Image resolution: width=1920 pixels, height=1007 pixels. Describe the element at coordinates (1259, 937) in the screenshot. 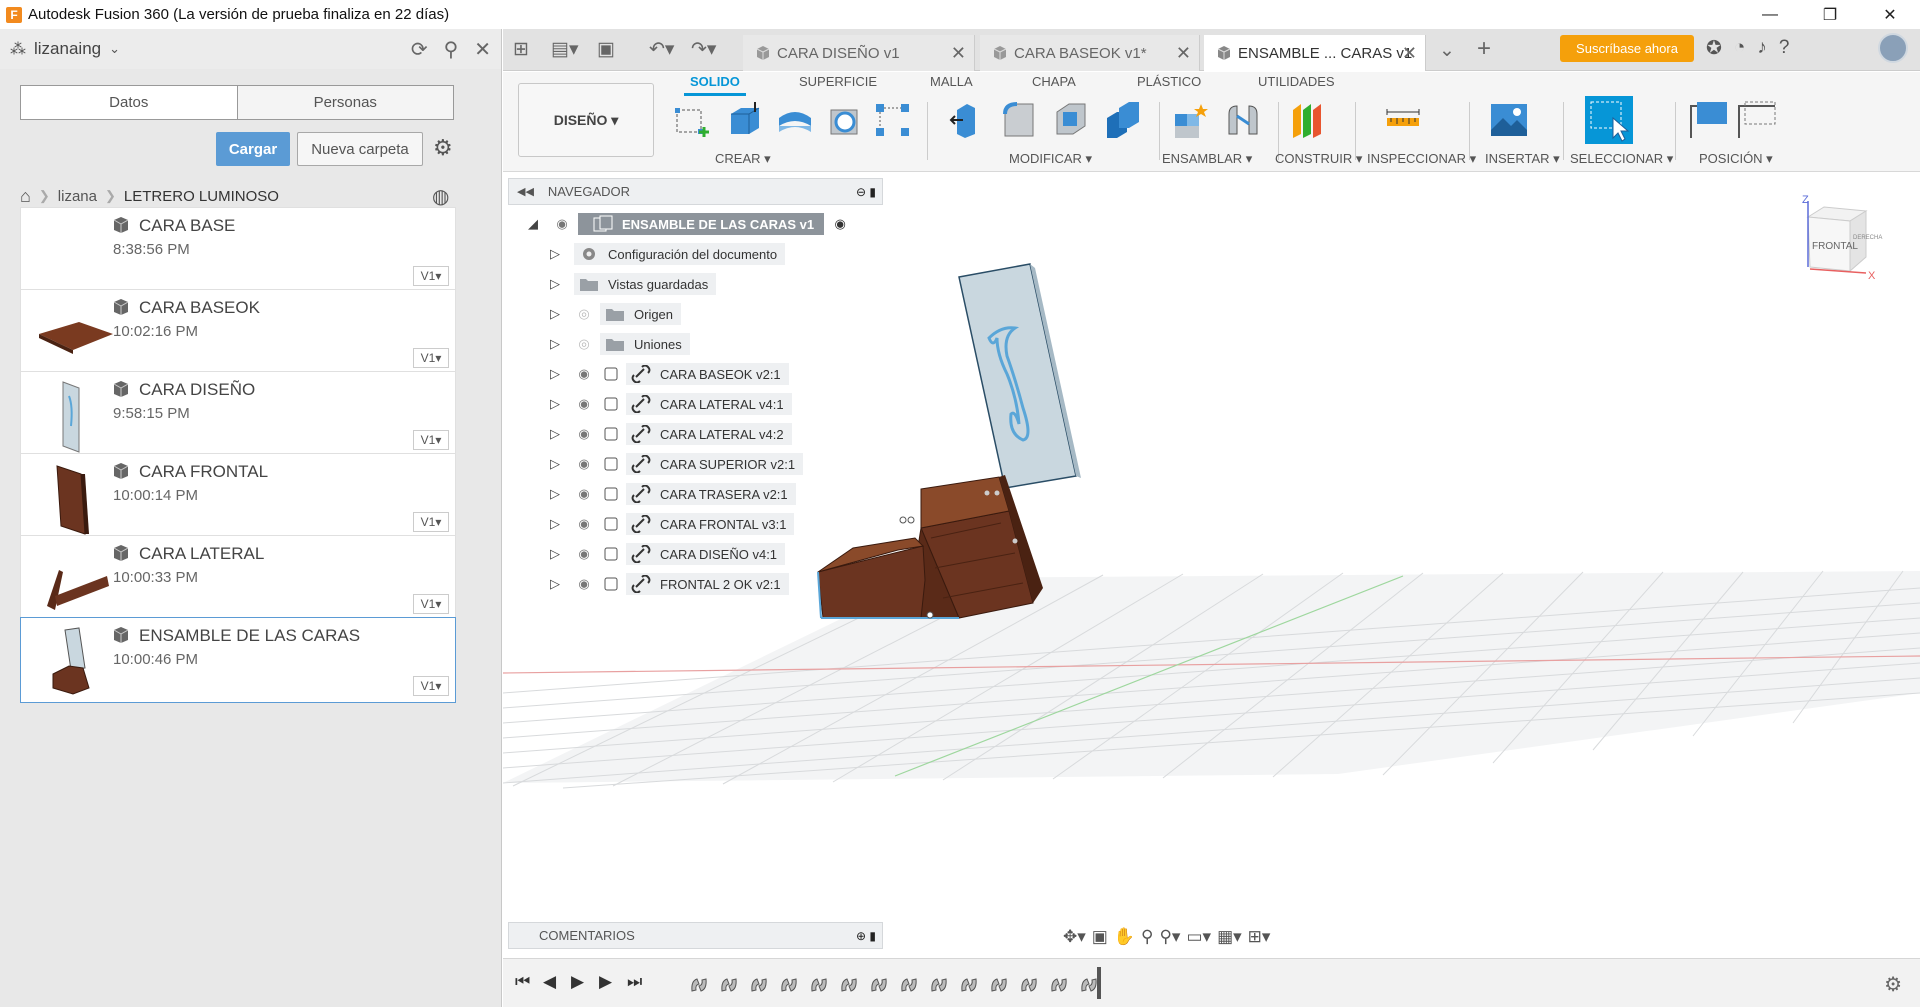

I see `viewports-icon: ⊞▾` at that location.